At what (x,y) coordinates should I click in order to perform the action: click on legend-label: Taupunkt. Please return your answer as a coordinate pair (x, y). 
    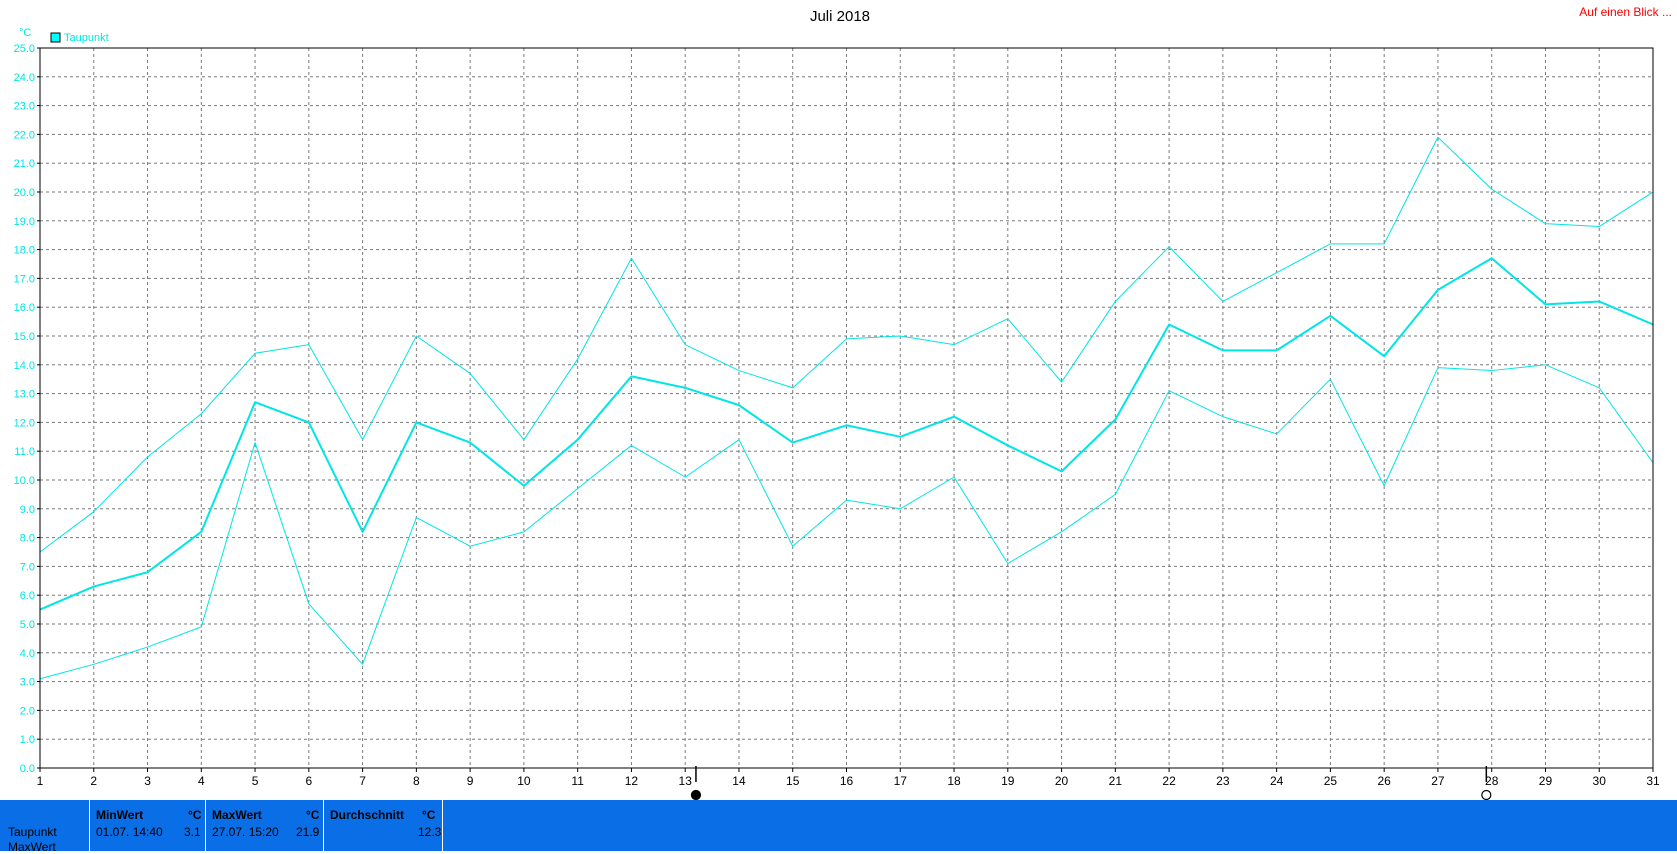
    Looking at the image, I should click on (86, 38).